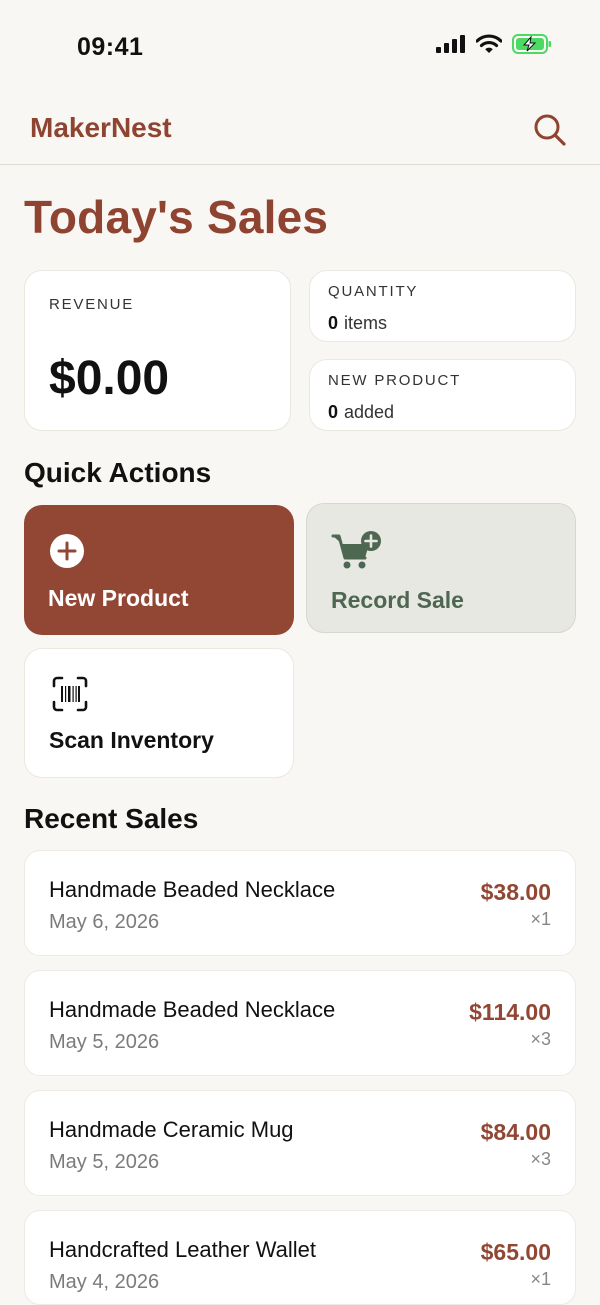  What do you see at coordinates (366, 323) in the screenshot?
I see `quantity-unit: items` at bounding box center [366, 323].